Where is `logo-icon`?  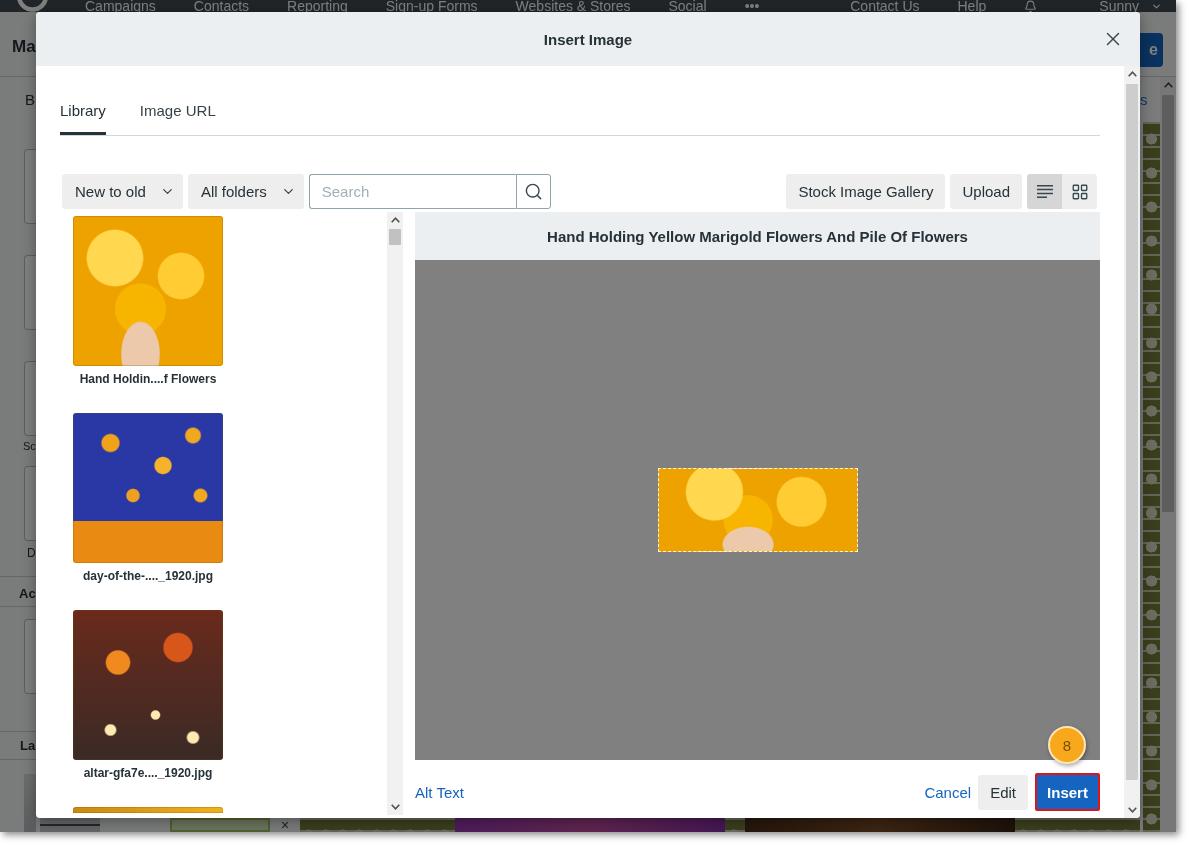
logo-icon is located at coordinates (32, 6).